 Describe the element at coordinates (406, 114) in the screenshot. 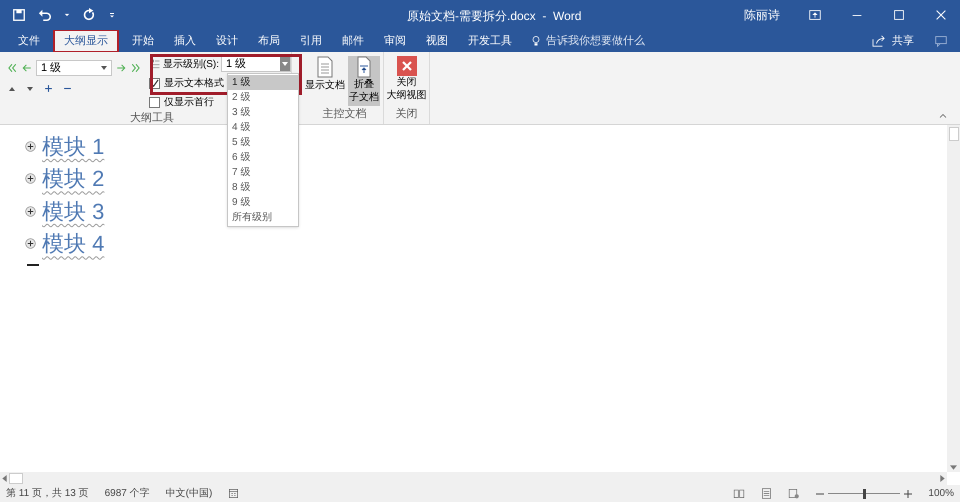

I see `group-label: 关闭` at that location.